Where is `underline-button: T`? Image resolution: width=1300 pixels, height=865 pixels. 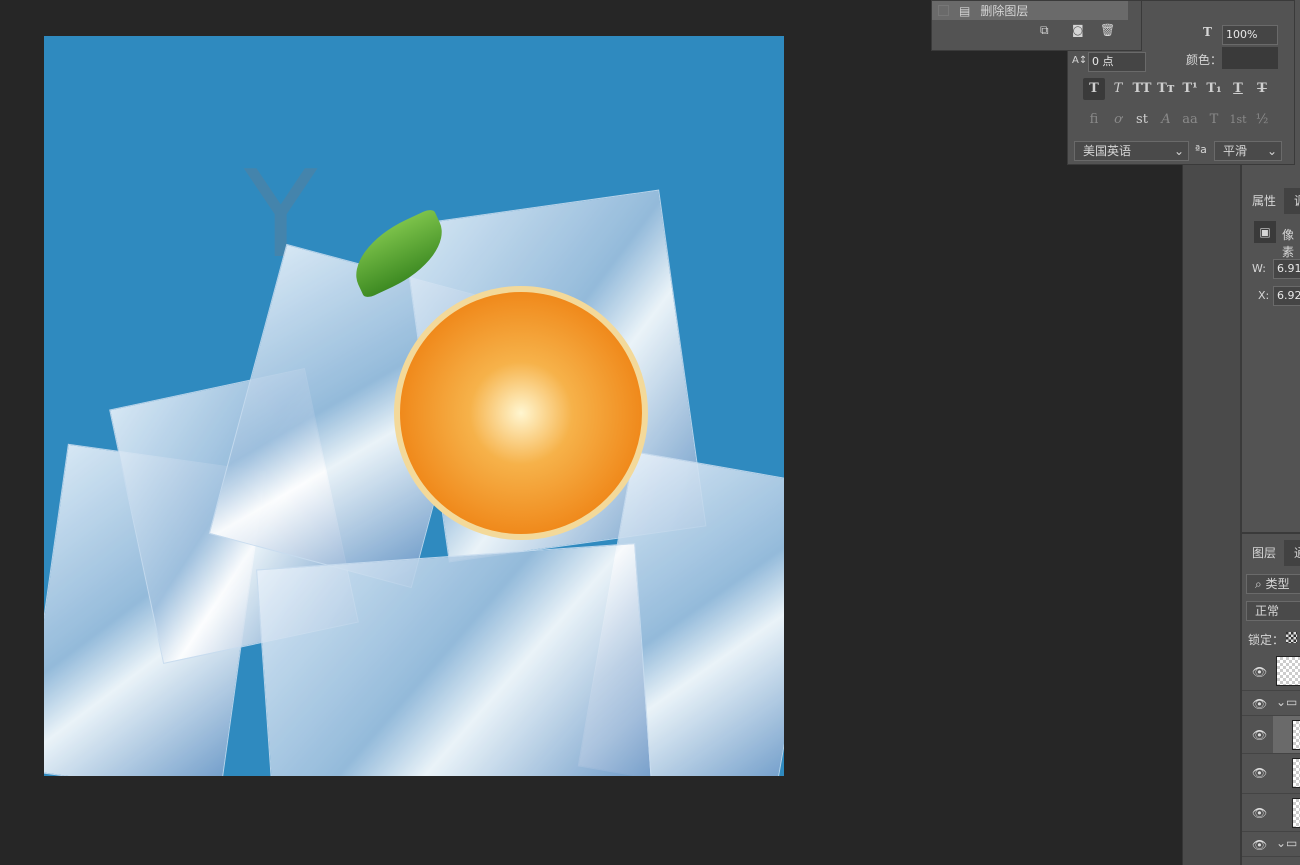
underline-button: T is located at coordinates (1238, 89).